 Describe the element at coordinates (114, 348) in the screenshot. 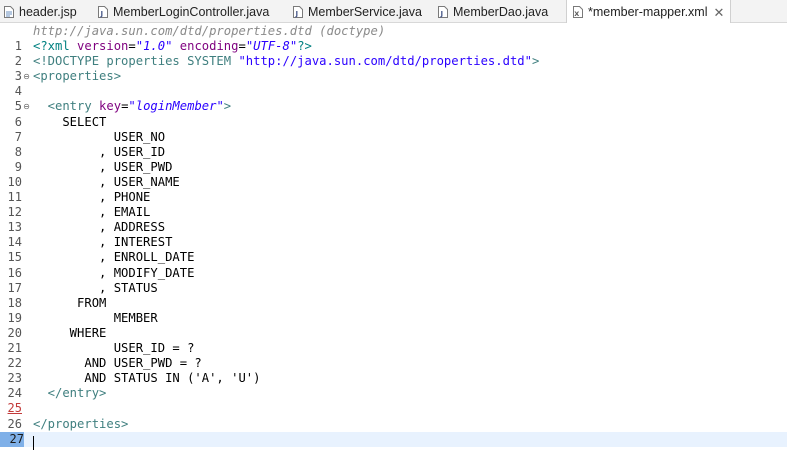

I see `code-text: USER_ID = ?` at that location.